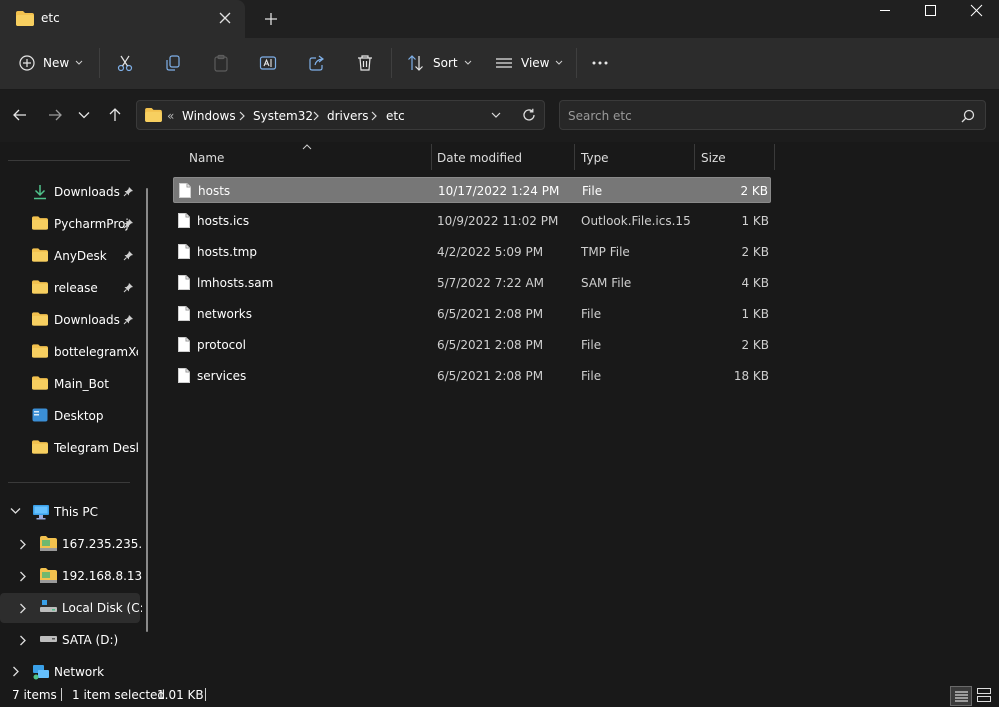 This screenshot has width=999, height=707. I want to click on up-button, so click(115, 115).